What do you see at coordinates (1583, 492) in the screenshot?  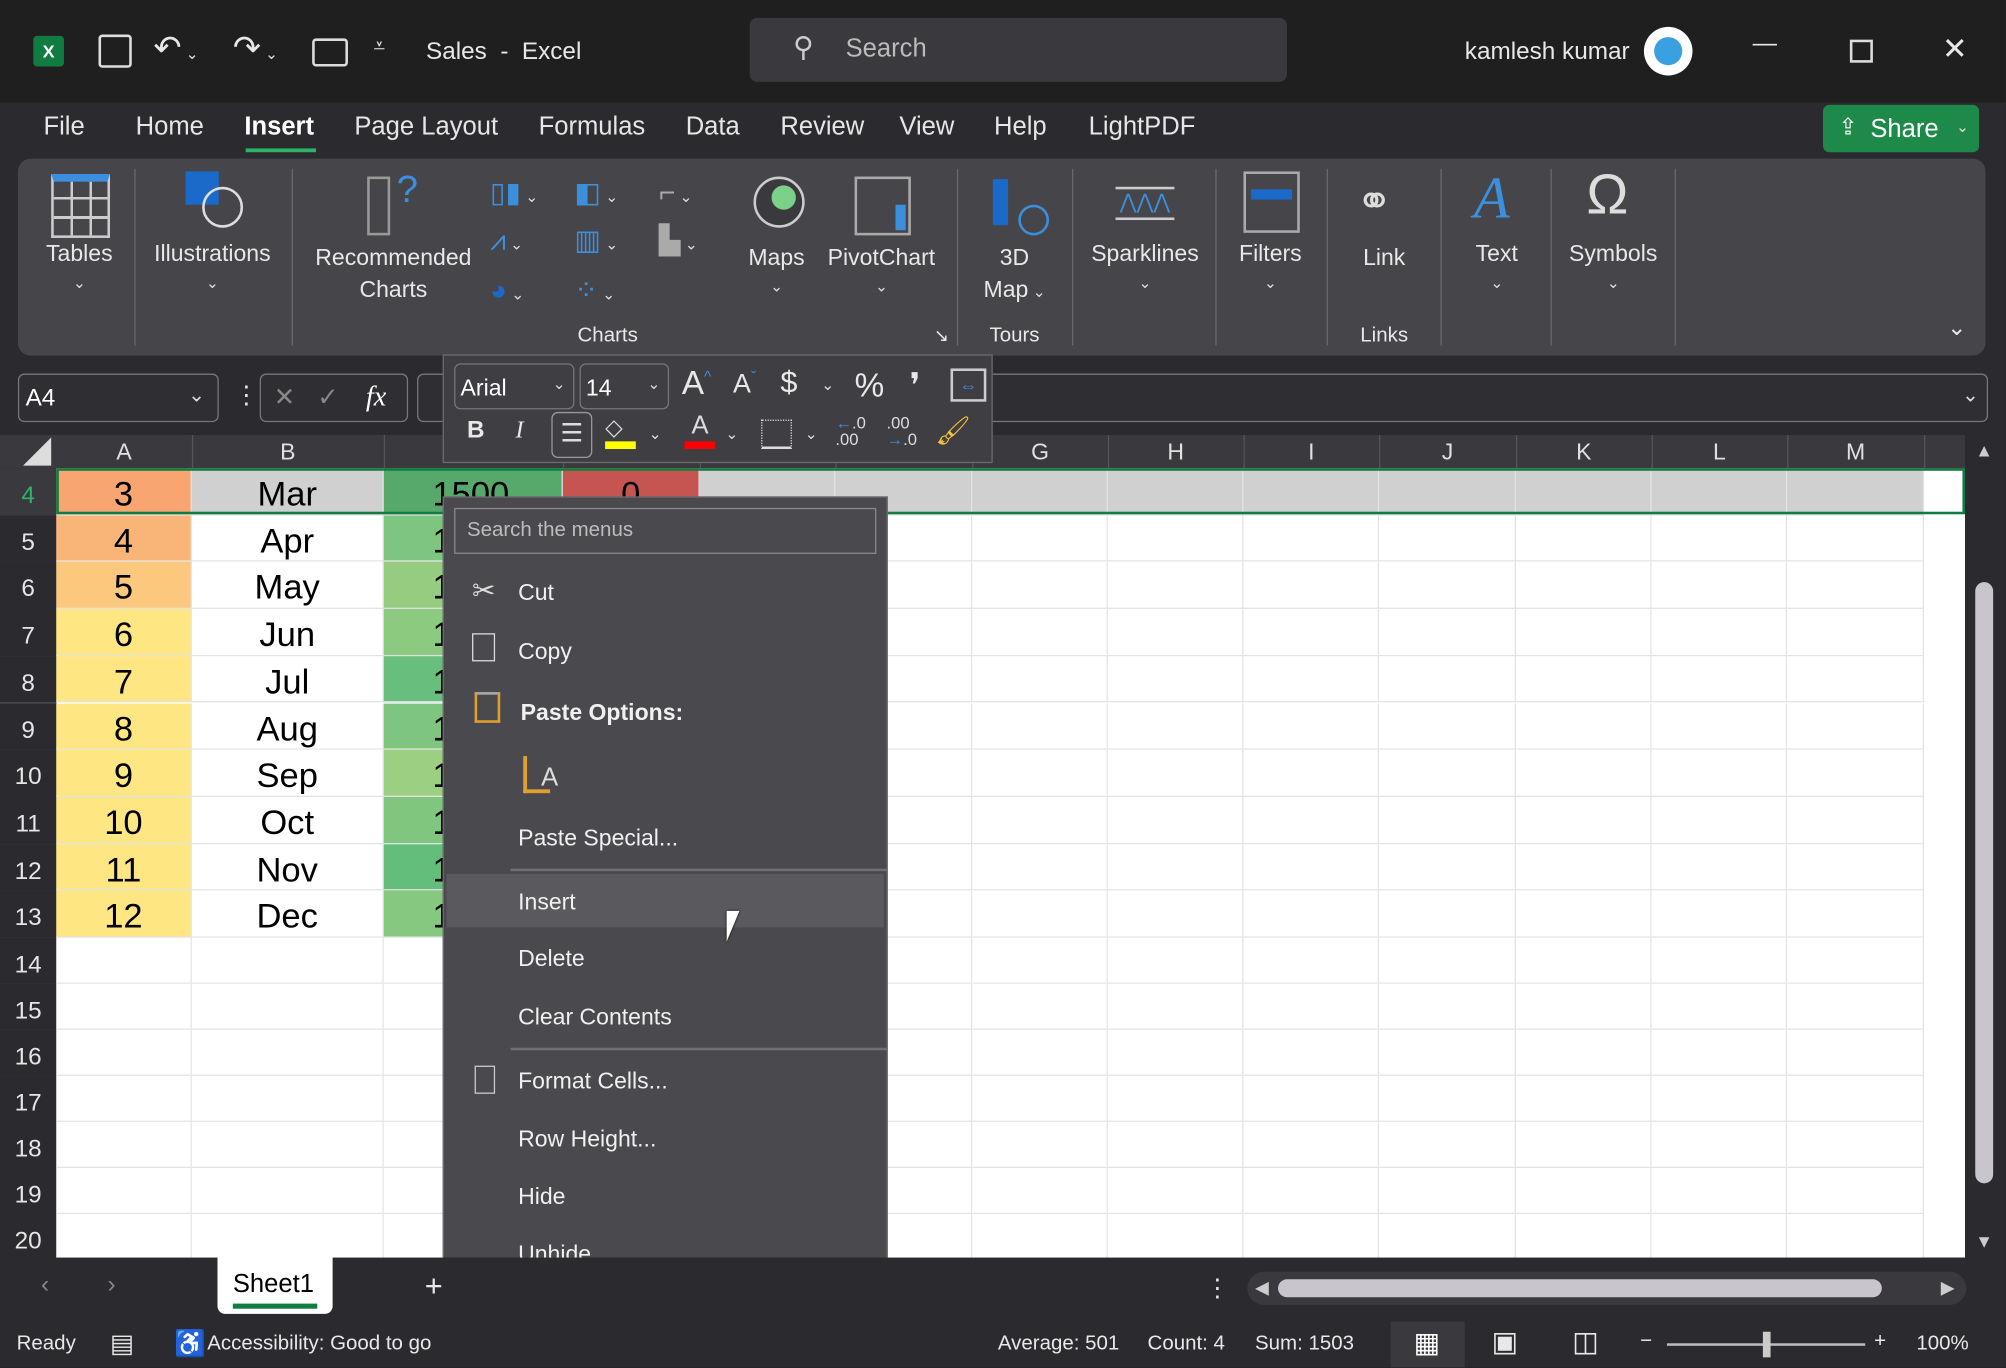 I see `cell-K4` at bounding box center [1583, 492].